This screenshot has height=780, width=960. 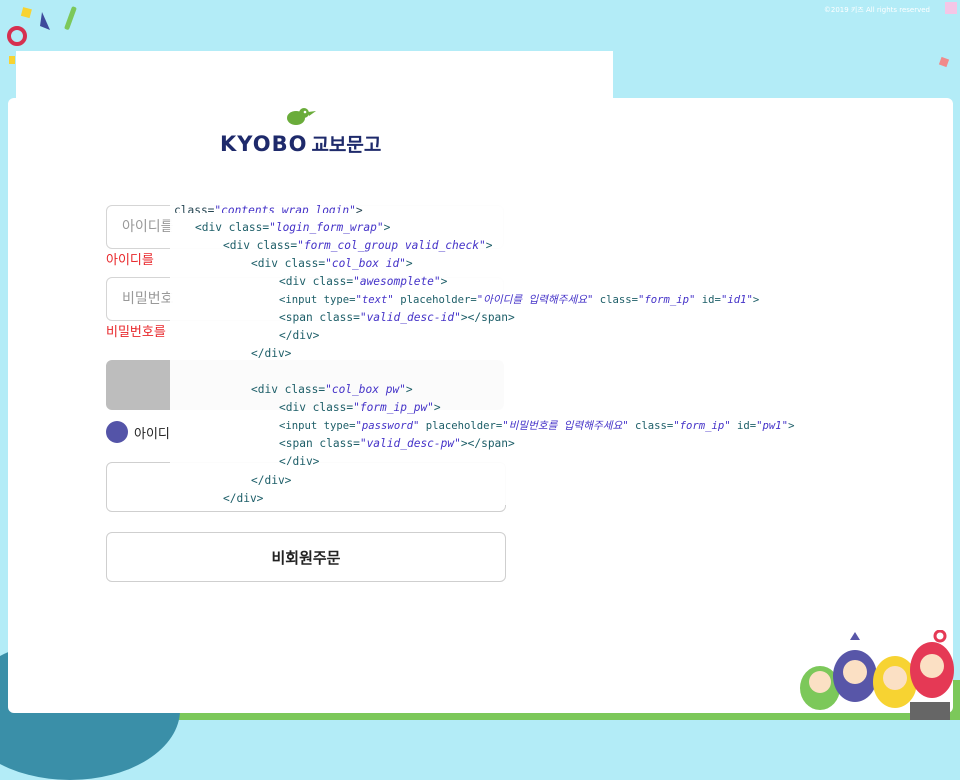 I want to click on code-line: <div class="col_box id">, so click(x=332, y=263).